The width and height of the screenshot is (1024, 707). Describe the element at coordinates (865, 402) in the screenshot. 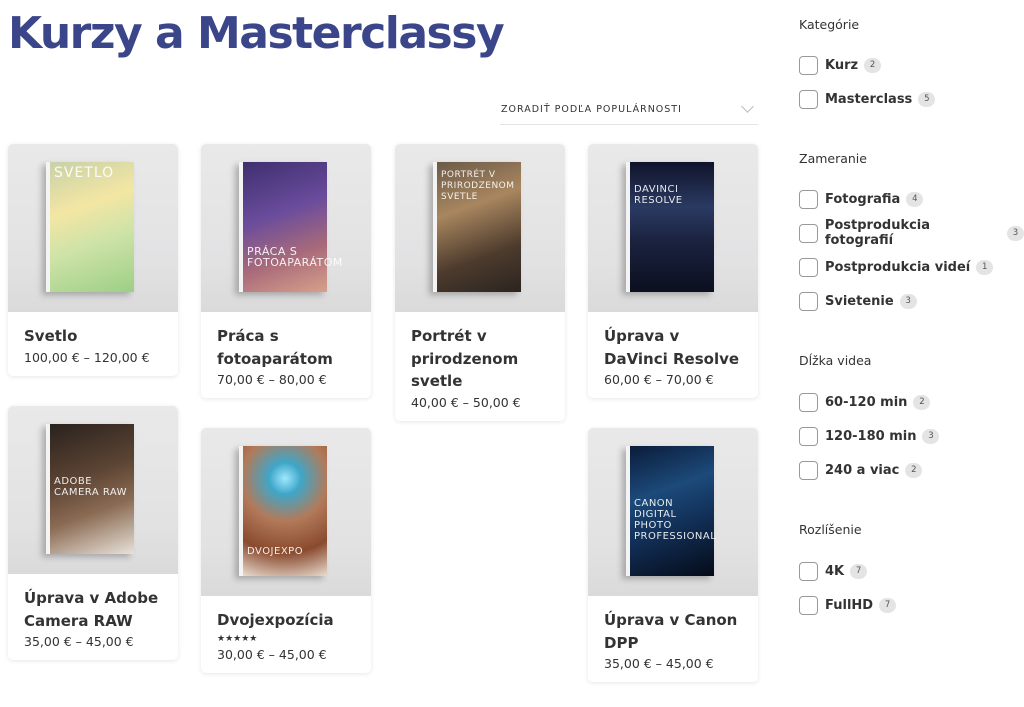

I see `filter-option-60-120: 60-120 min 2` at that location.